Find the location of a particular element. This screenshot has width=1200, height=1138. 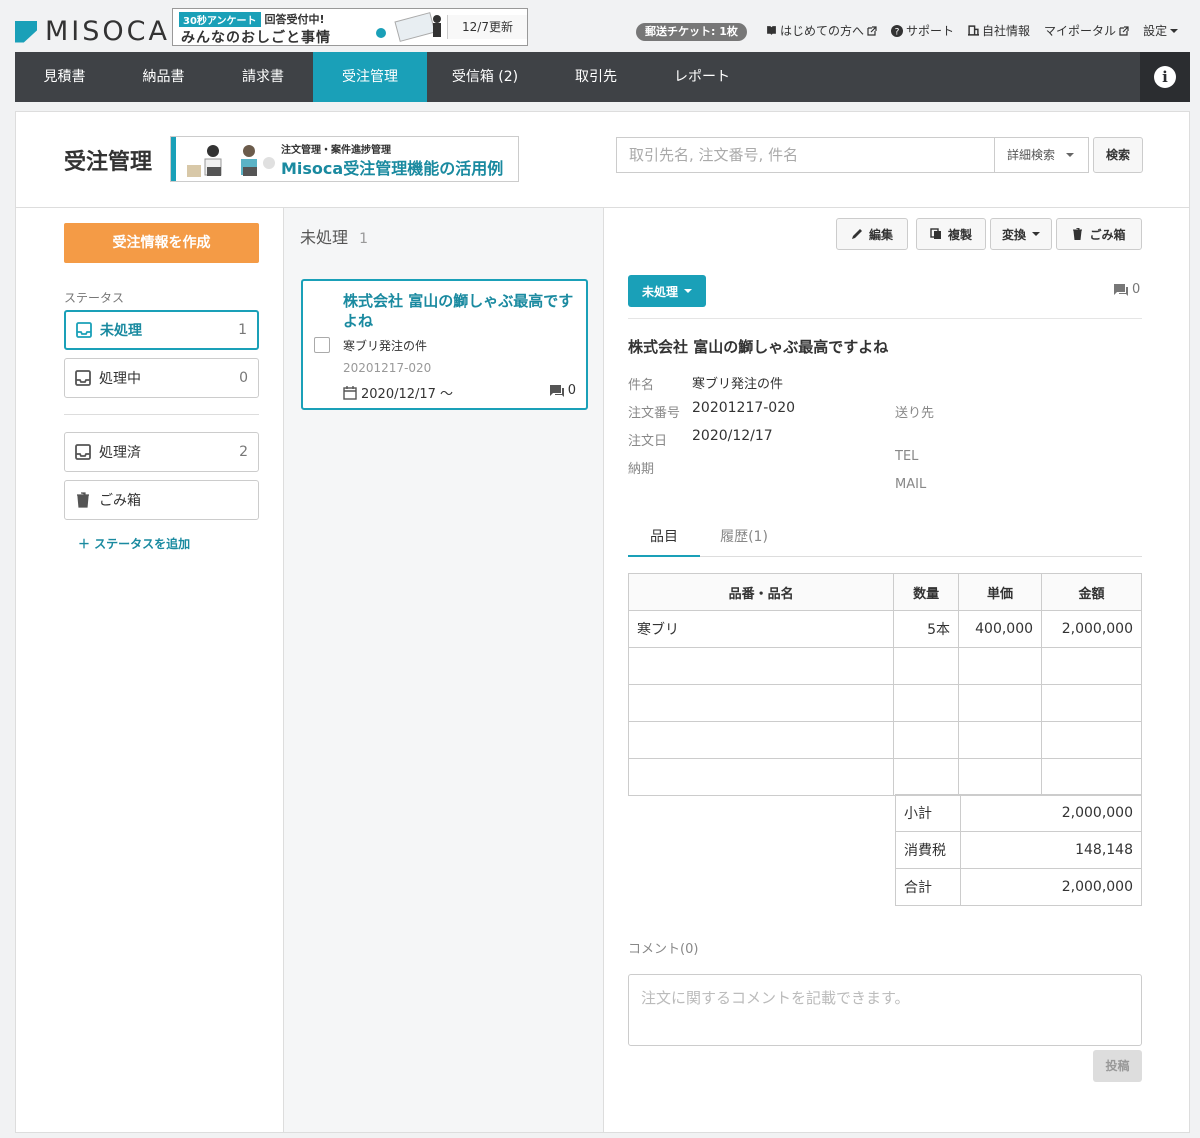

list-count: 1 is located at coordinates (364, 239).